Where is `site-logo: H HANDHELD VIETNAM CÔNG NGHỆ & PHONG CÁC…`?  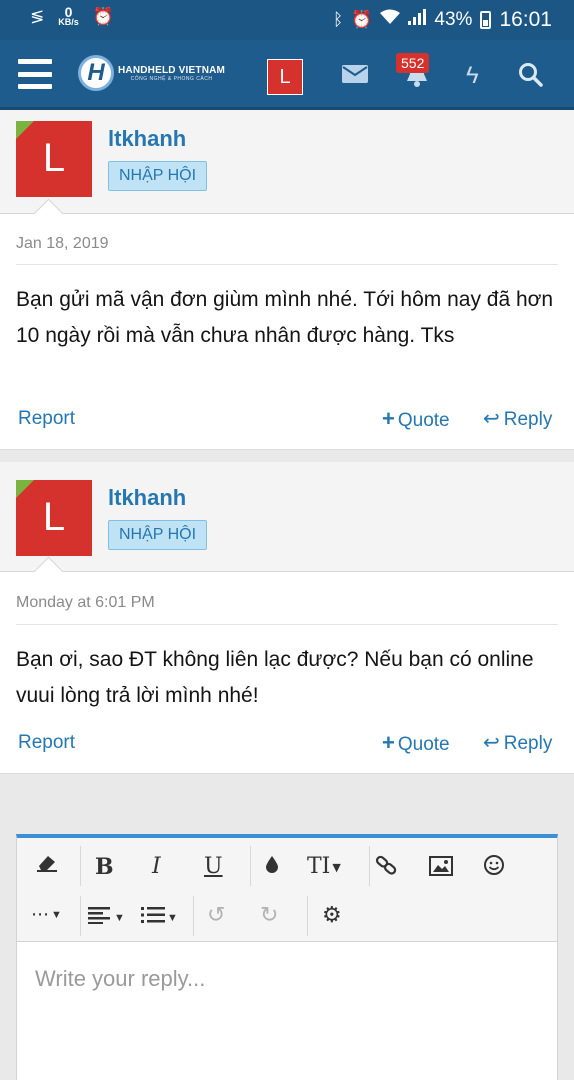
site-logo: H HANDHELD VIETNAM CÔNG NGHỆ & PHONG CÁC… is located at coordinates (151, 73).